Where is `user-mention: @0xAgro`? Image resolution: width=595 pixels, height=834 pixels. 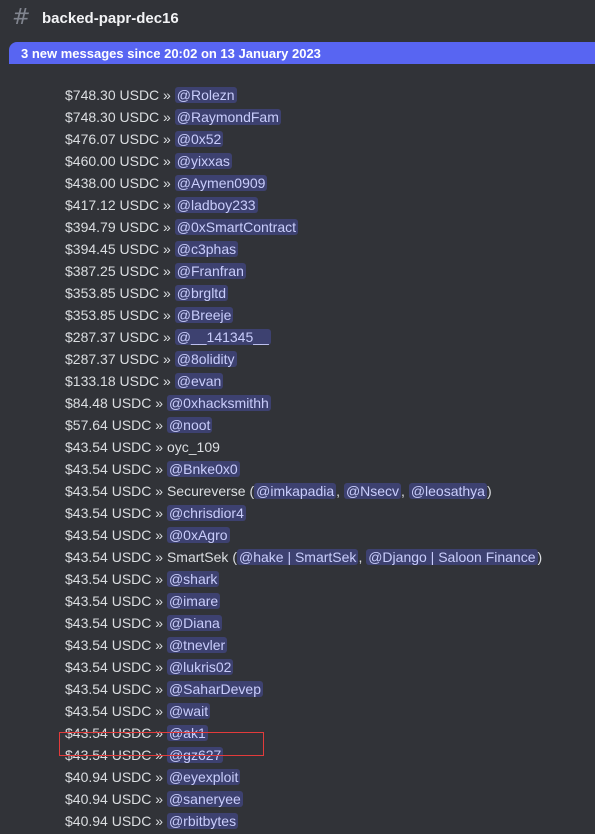 user-mention: @0xAgro is located at coordinates (198, 535).